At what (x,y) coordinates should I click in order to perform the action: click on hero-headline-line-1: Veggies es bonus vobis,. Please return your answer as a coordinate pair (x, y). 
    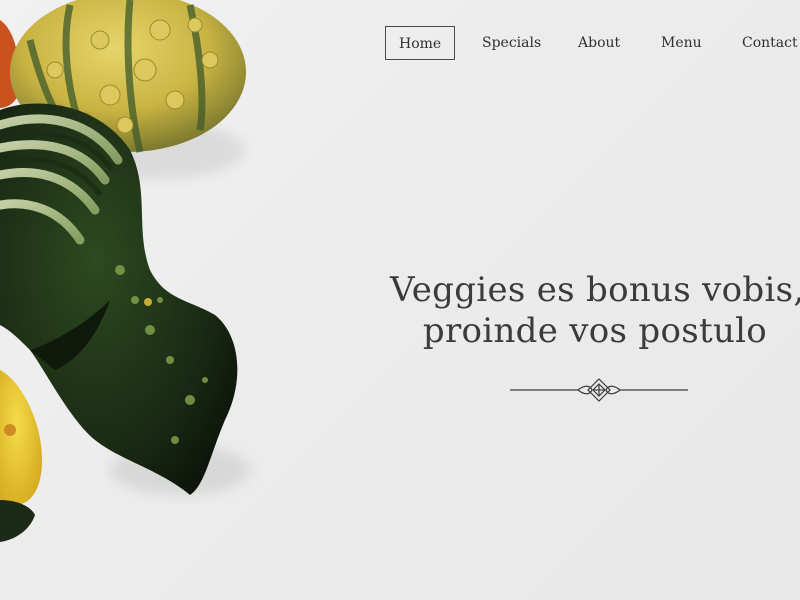
    Looking at the image, I should click on (595, 290).